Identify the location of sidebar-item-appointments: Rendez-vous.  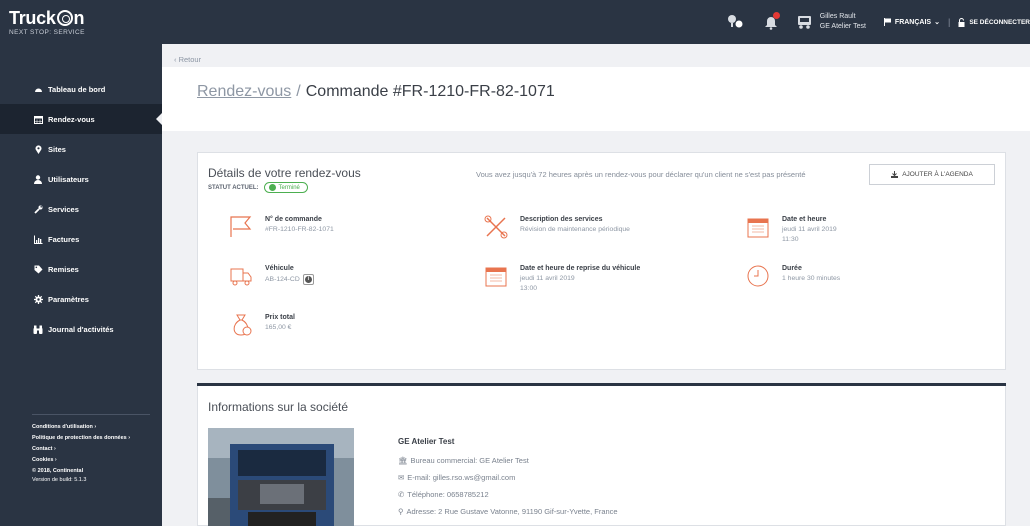
(81, 119).